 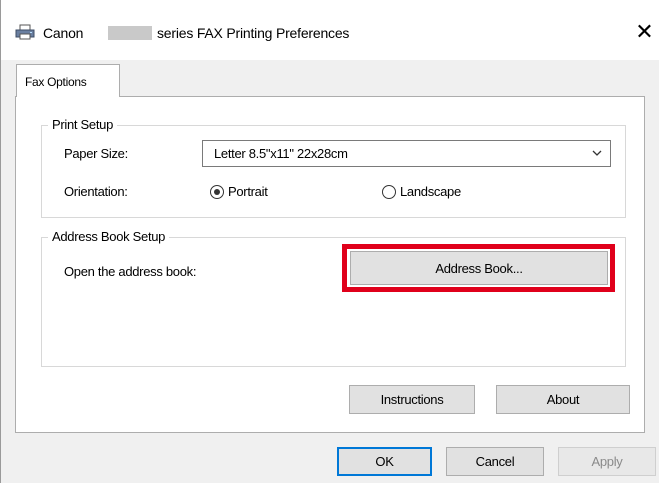 I want to click on paper-size-label: Paper Size:, so click(x=96, y=153).